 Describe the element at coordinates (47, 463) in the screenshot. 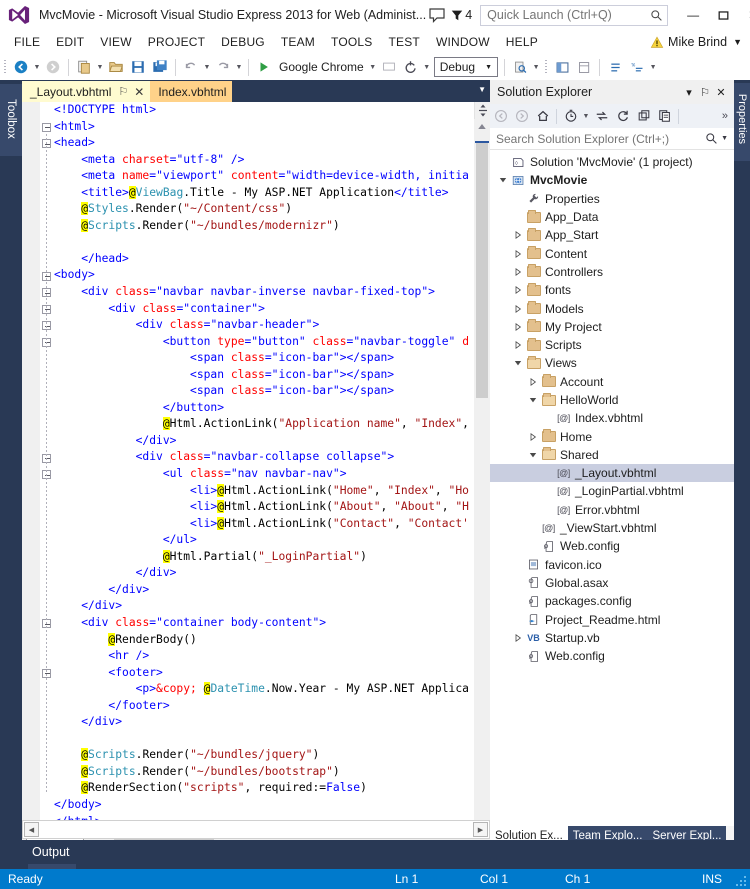

I see `outlining-margin` at that location.